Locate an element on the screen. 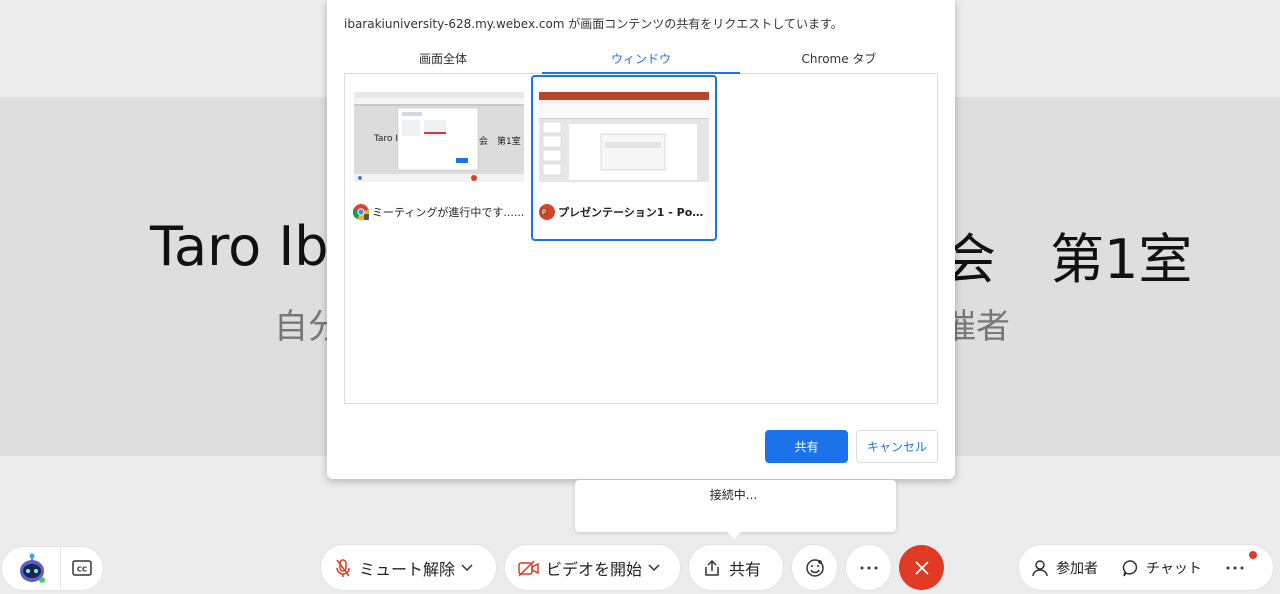  leave-meeting-button is located at coordinates (921, 567).